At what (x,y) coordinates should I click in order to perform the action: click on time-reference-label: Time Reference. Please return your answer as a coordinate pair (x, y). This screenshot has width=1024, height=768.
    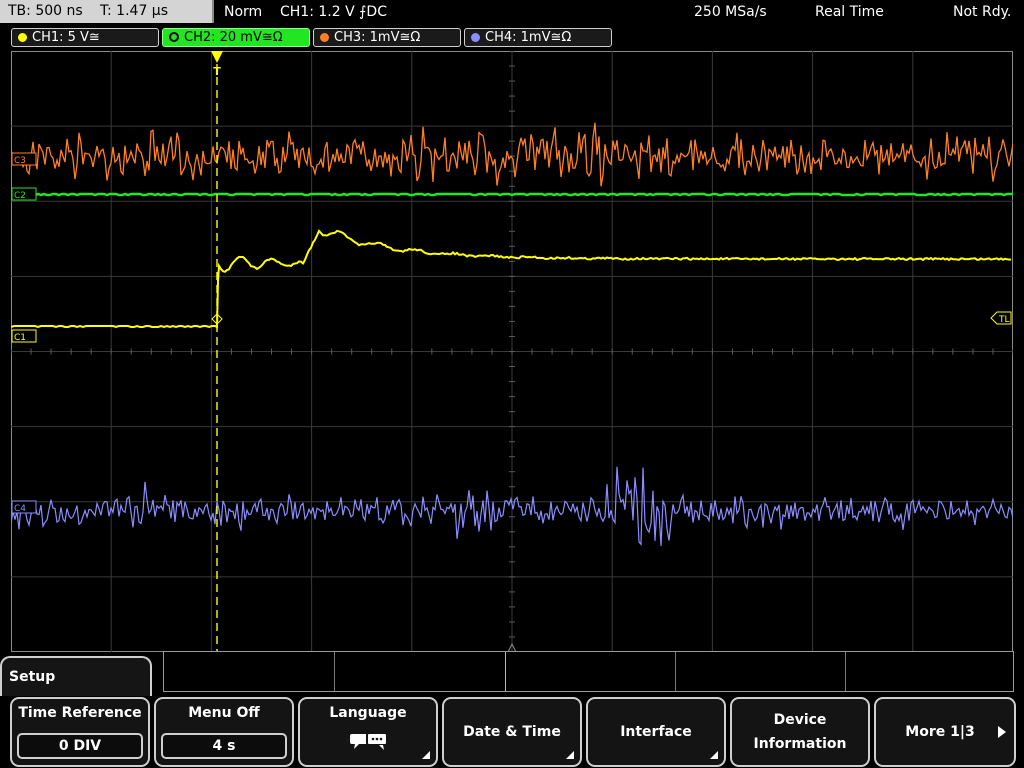
    Looking at the image, I should click on (80, 713).